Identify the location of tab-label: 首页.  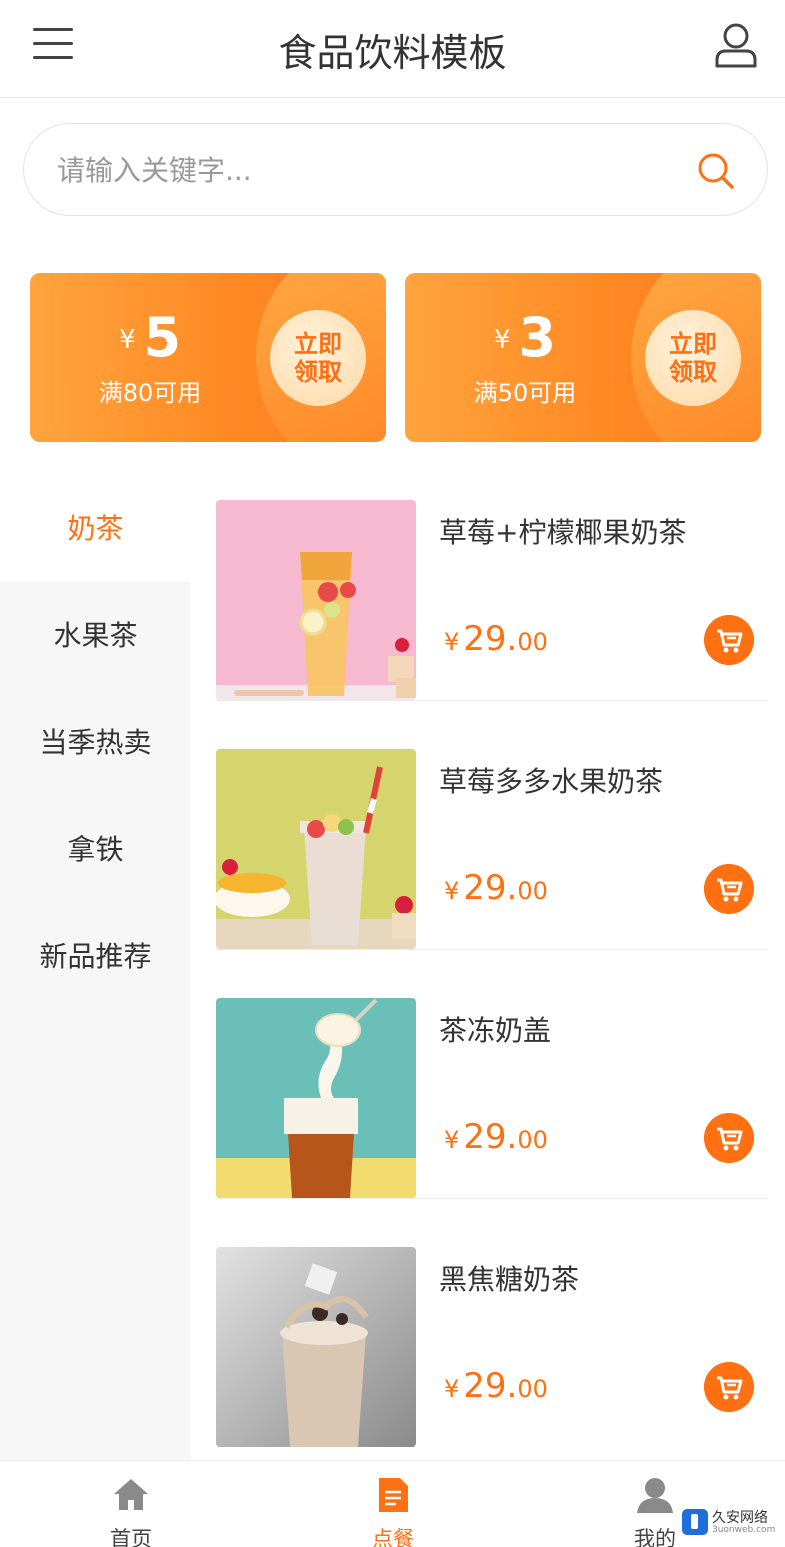
(131, 1537).